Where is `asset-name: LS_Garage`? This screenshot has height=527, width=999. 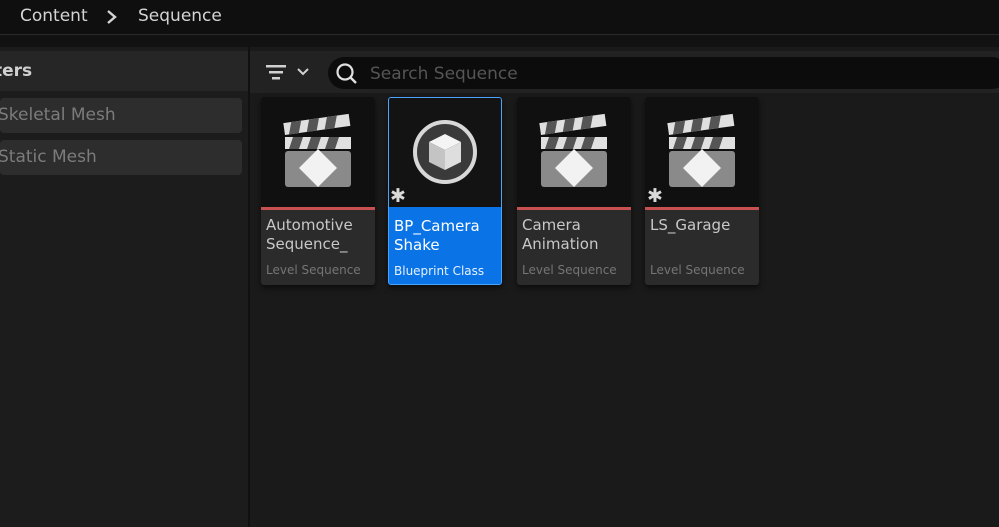 asset-name: LS_Garage is located at coordinates (690, 225).